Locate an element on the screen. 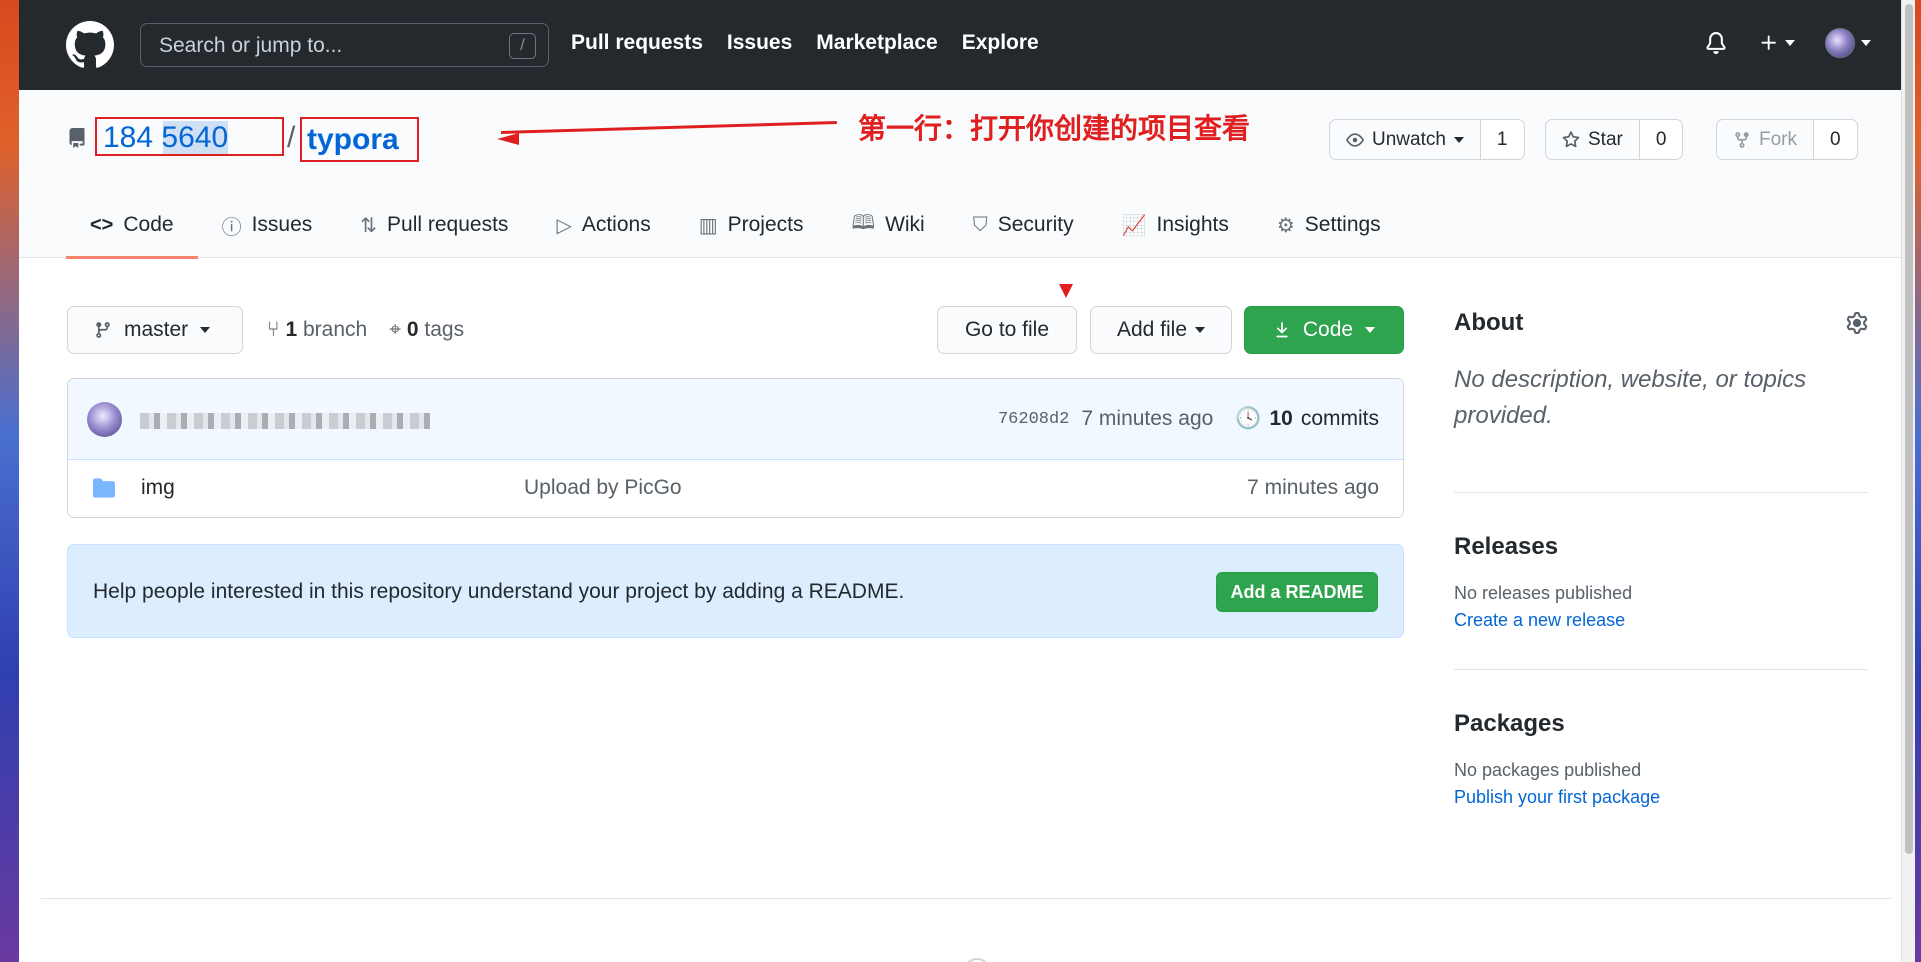  publish-package-link: Publish your first package is located at coordinates (1661, 797).